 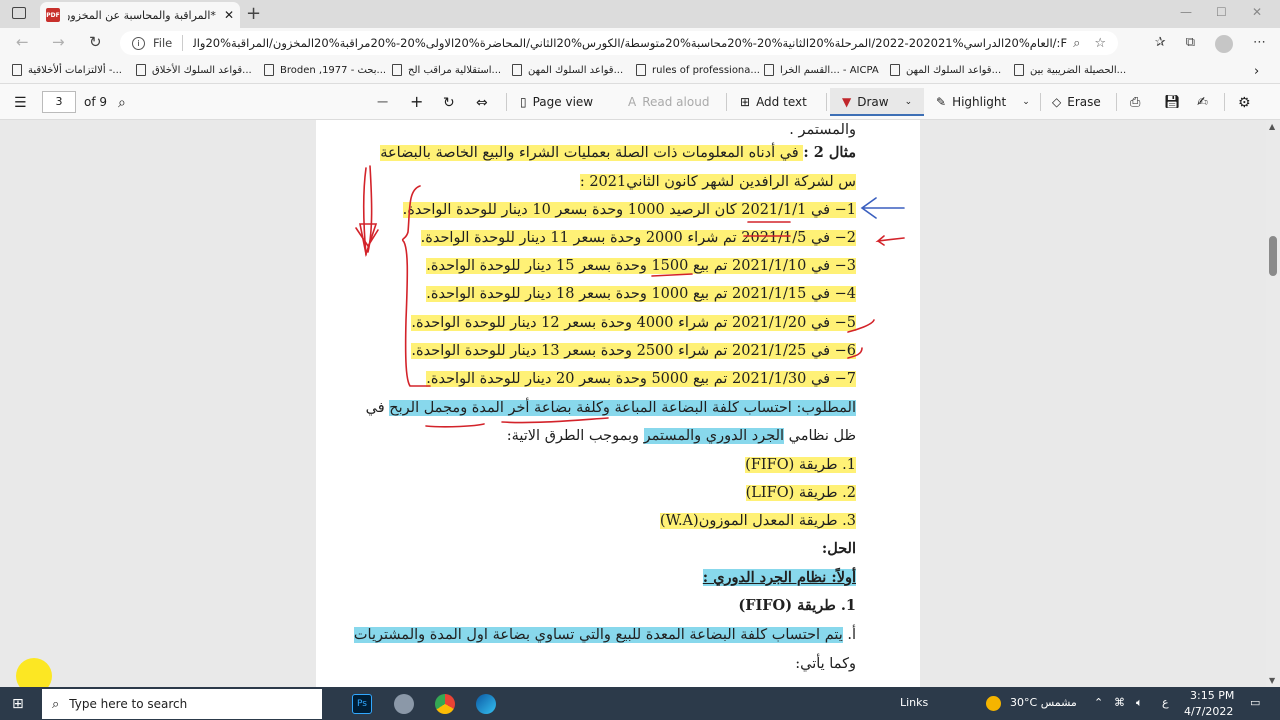 I want to click on eraser-icon: ◇, so click(x=1057, y=102).